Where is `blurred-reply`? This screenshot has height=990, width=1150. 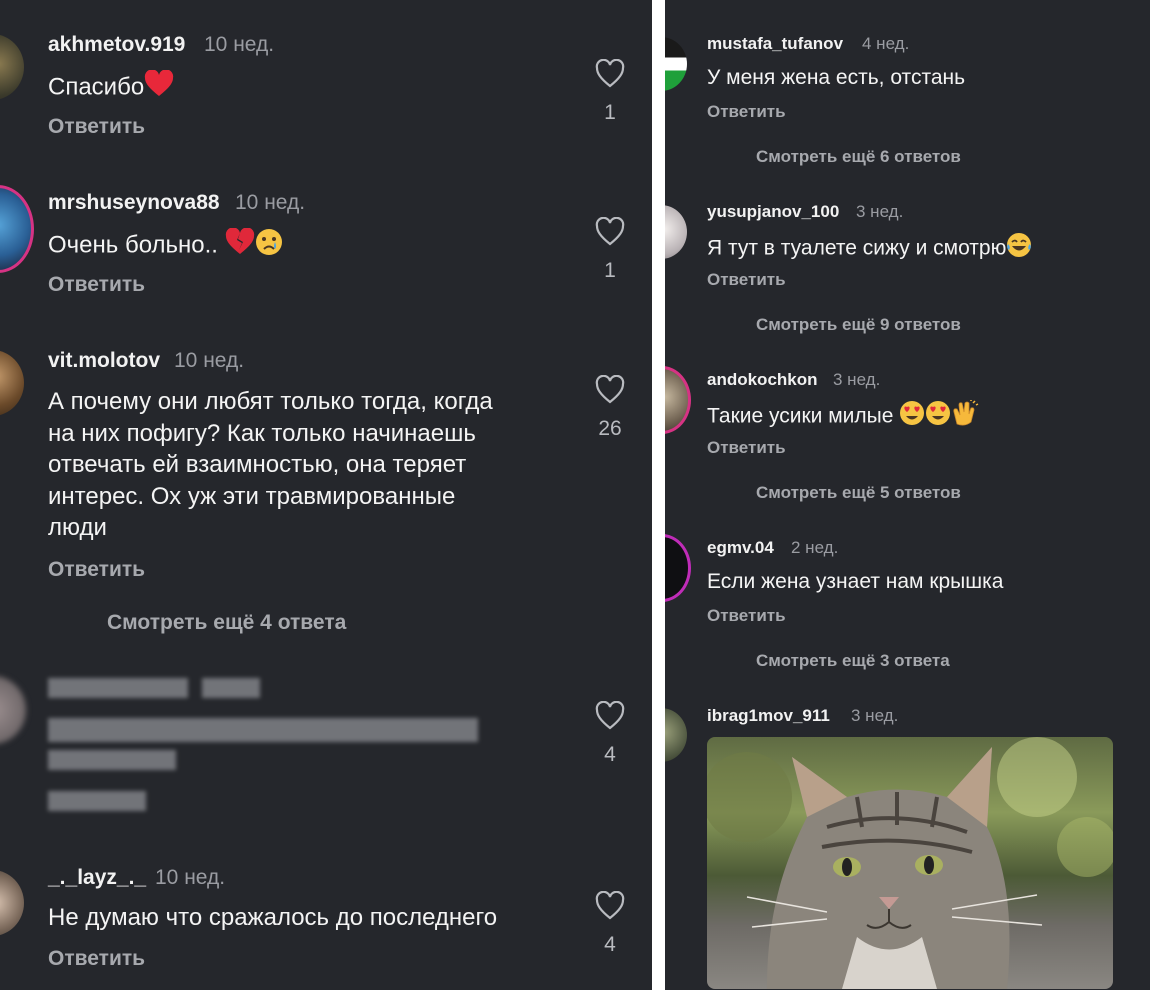
blurred-reply is located at coordinates (97, 801).